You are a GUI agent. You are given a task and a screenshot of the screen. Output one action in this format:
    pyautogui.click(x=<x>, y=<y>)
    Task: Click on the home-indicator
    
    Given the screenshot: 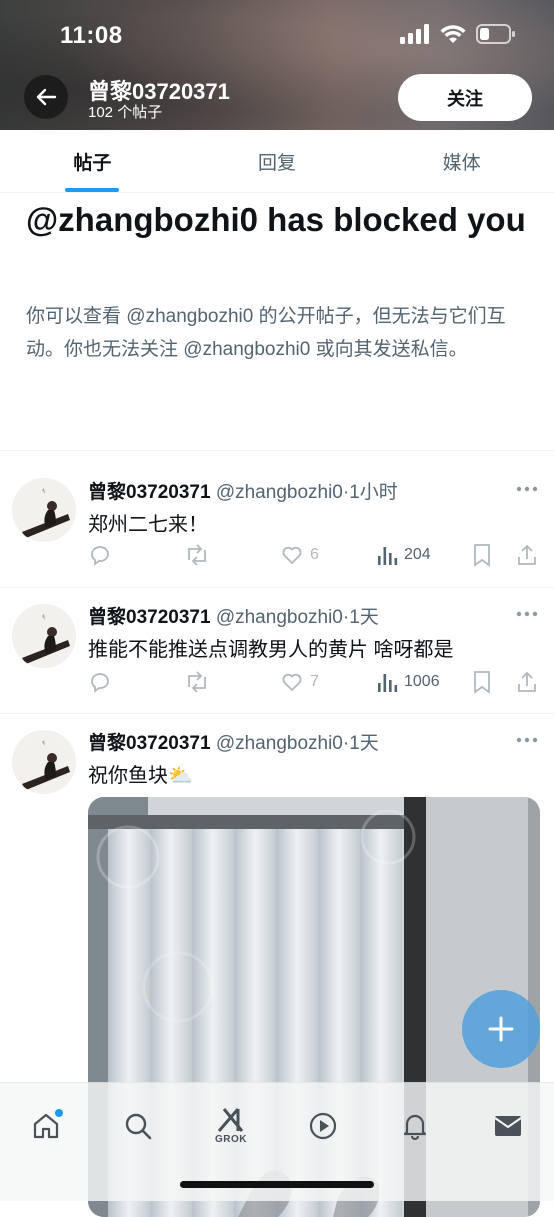 What is the action you would take?
    pyautogui.click(x=277, y=1184)
    